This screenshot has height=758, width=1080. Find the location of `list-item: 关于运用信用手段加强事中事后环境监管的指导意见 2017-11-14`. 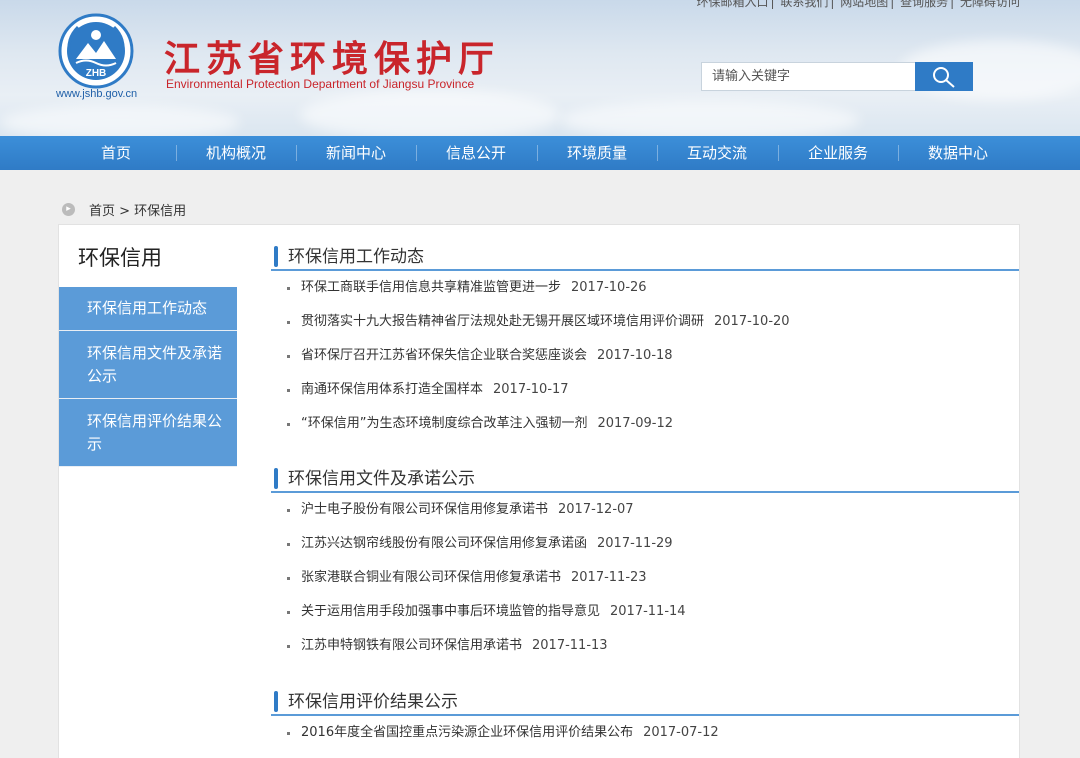

list-item: 关于运用信用手段加强事中事后环境监管的指导意见 2017-11-14 is located at coordinates (645, 618).